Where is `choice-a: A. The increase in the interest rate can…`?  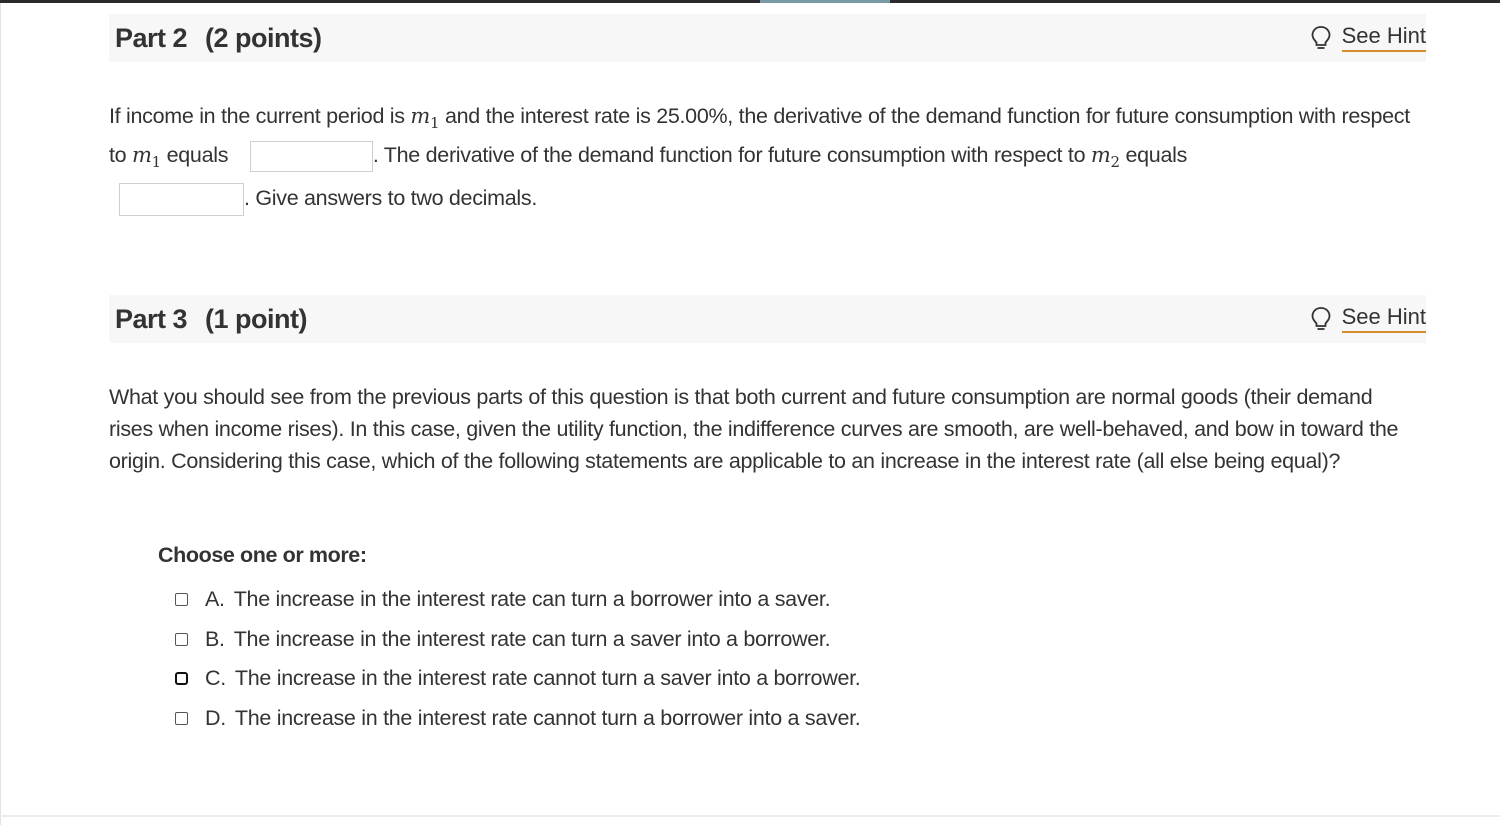
choice-a: A. The increase in the interest rate can… is located at coordinates (503, 599).